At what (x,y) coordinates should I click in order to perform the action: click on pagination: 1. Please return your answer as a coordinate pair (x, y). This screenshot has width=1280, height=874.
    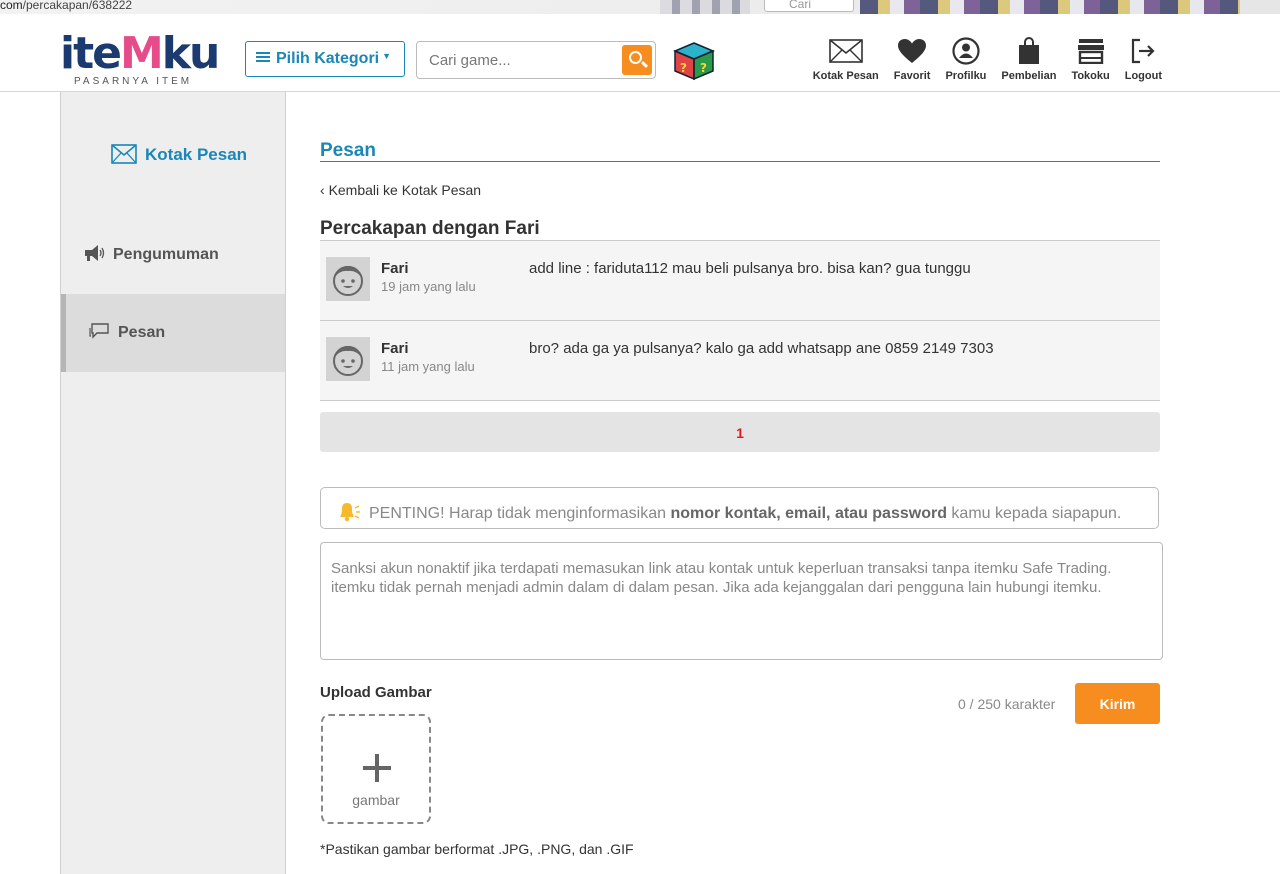
    Looking at the image, I should click on (740, 432).